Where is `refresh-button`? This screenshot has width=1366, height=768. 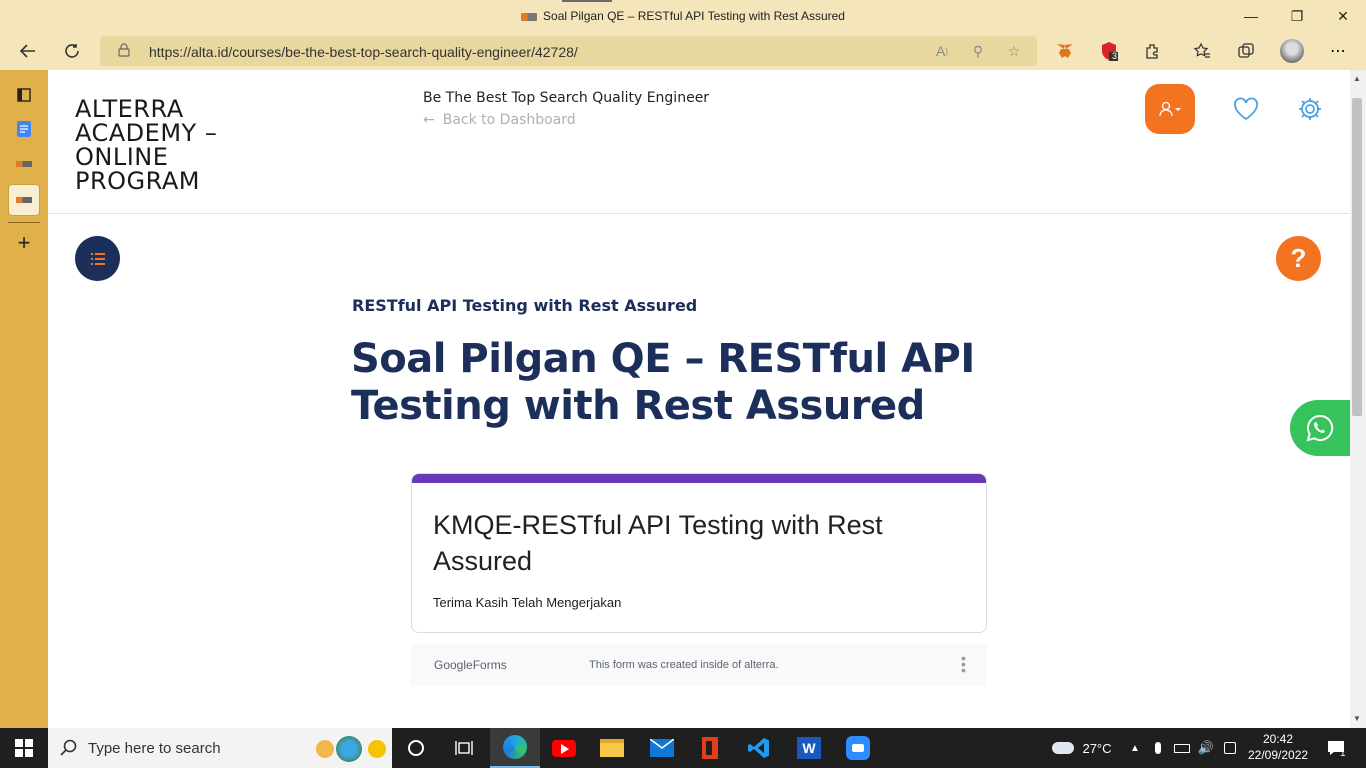 refresh-button is located at coordinates (72, 51).